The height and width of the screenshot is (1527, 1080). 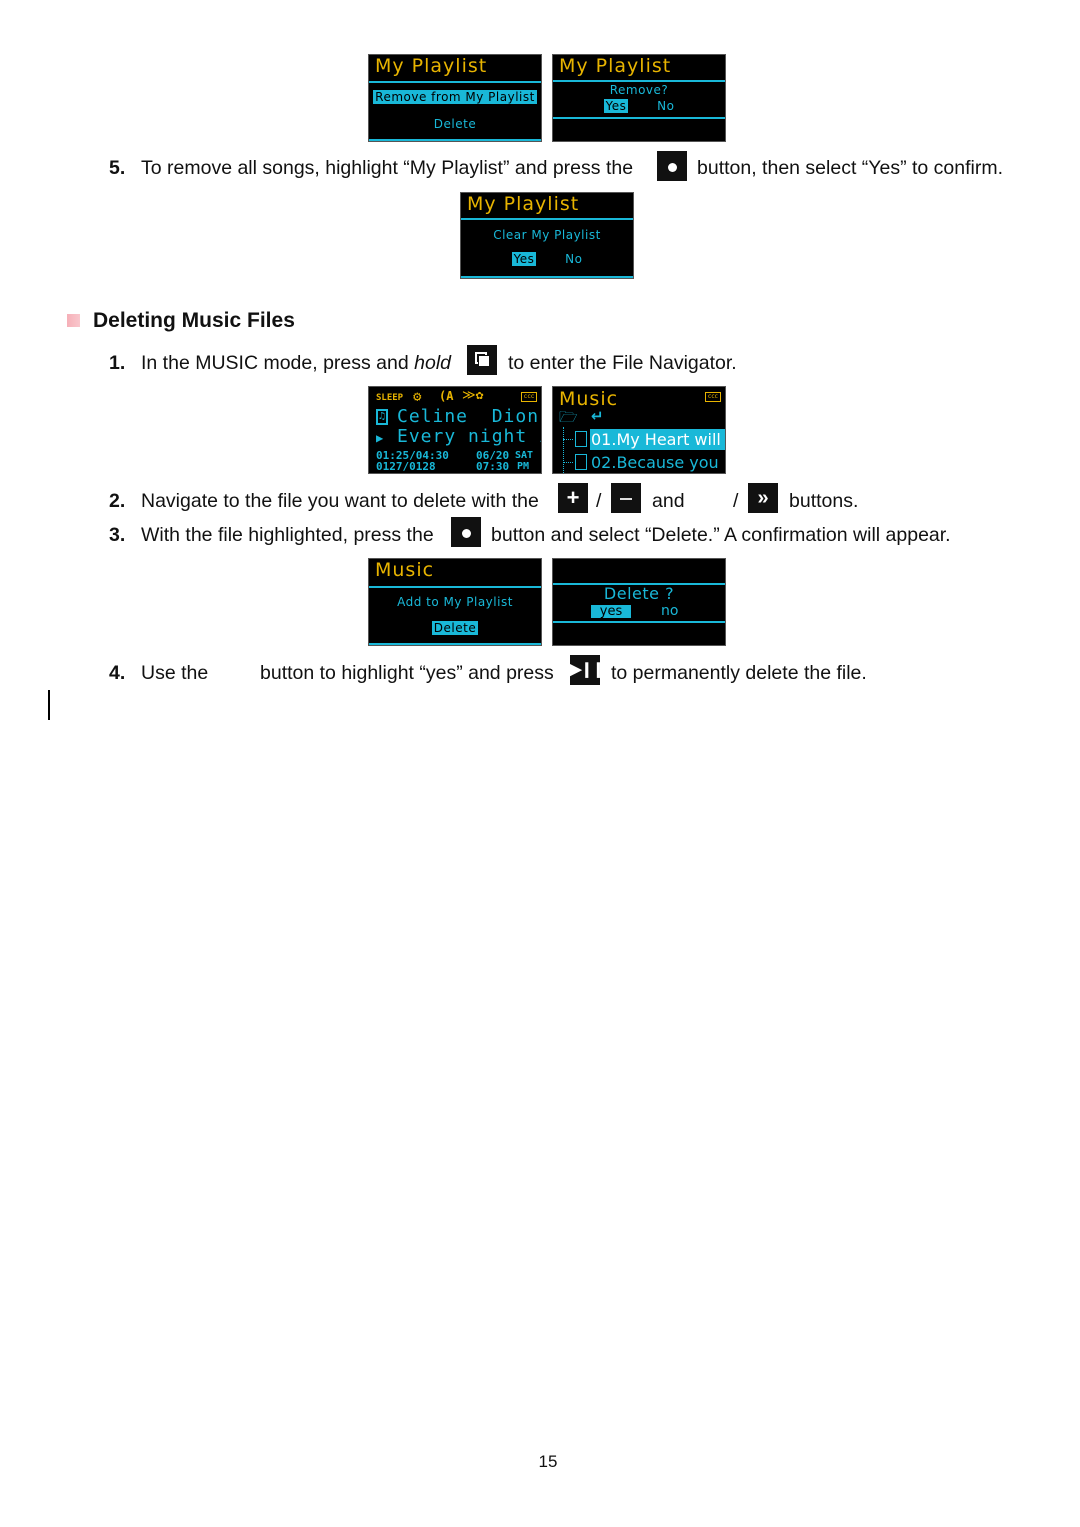 I want to click on play-pause-button-icon: ▶❙❙, so click(x=587, y=670).